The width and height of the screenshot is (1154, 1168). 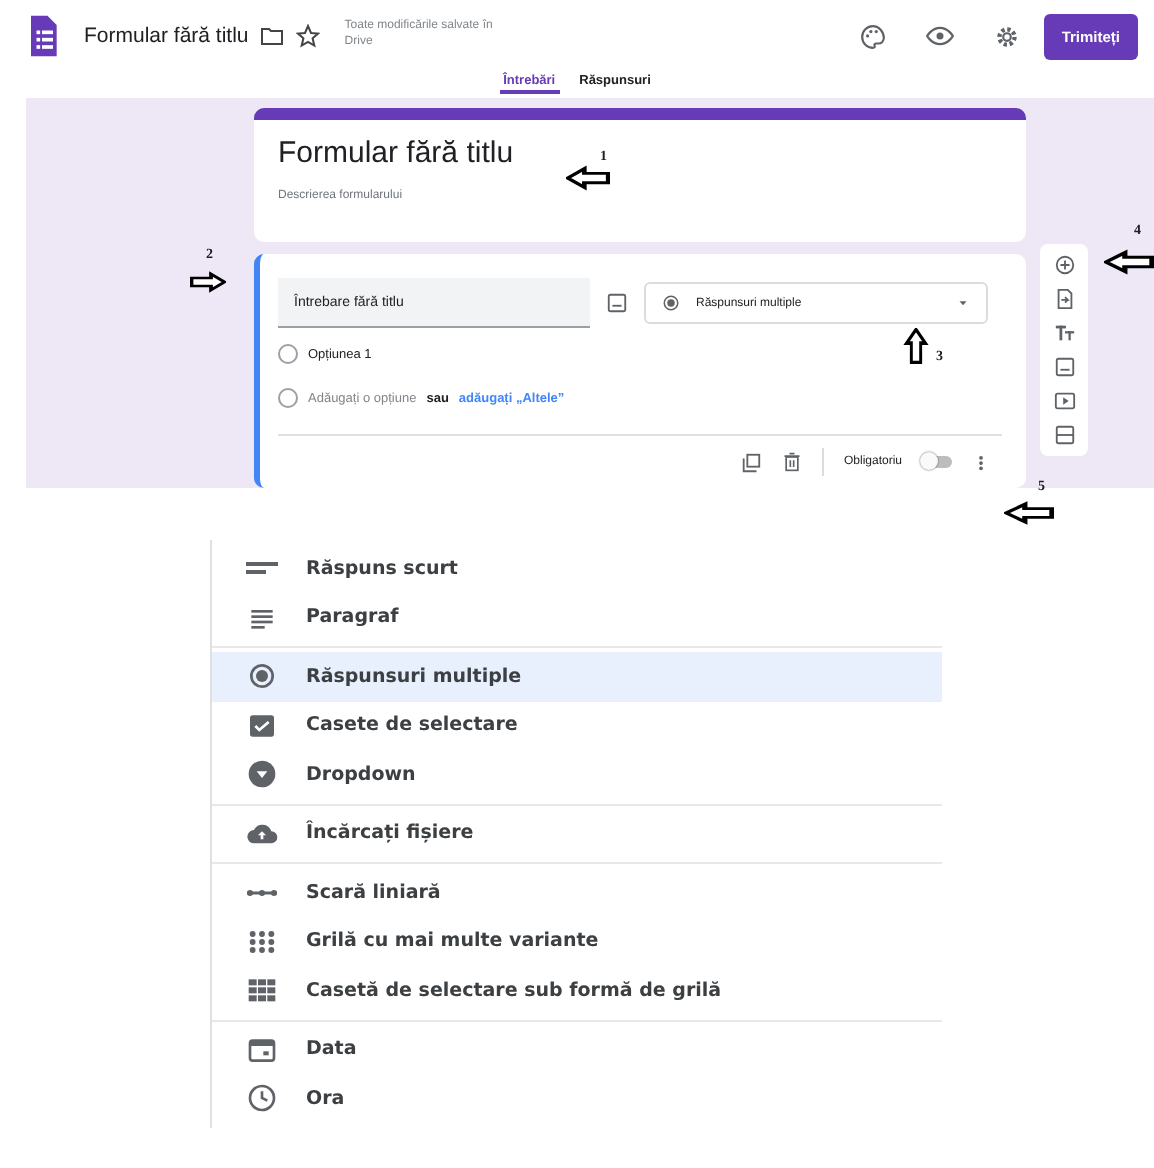 I want to click on menu-item: Răspunsuri multiple, so click(x=577, y=676).